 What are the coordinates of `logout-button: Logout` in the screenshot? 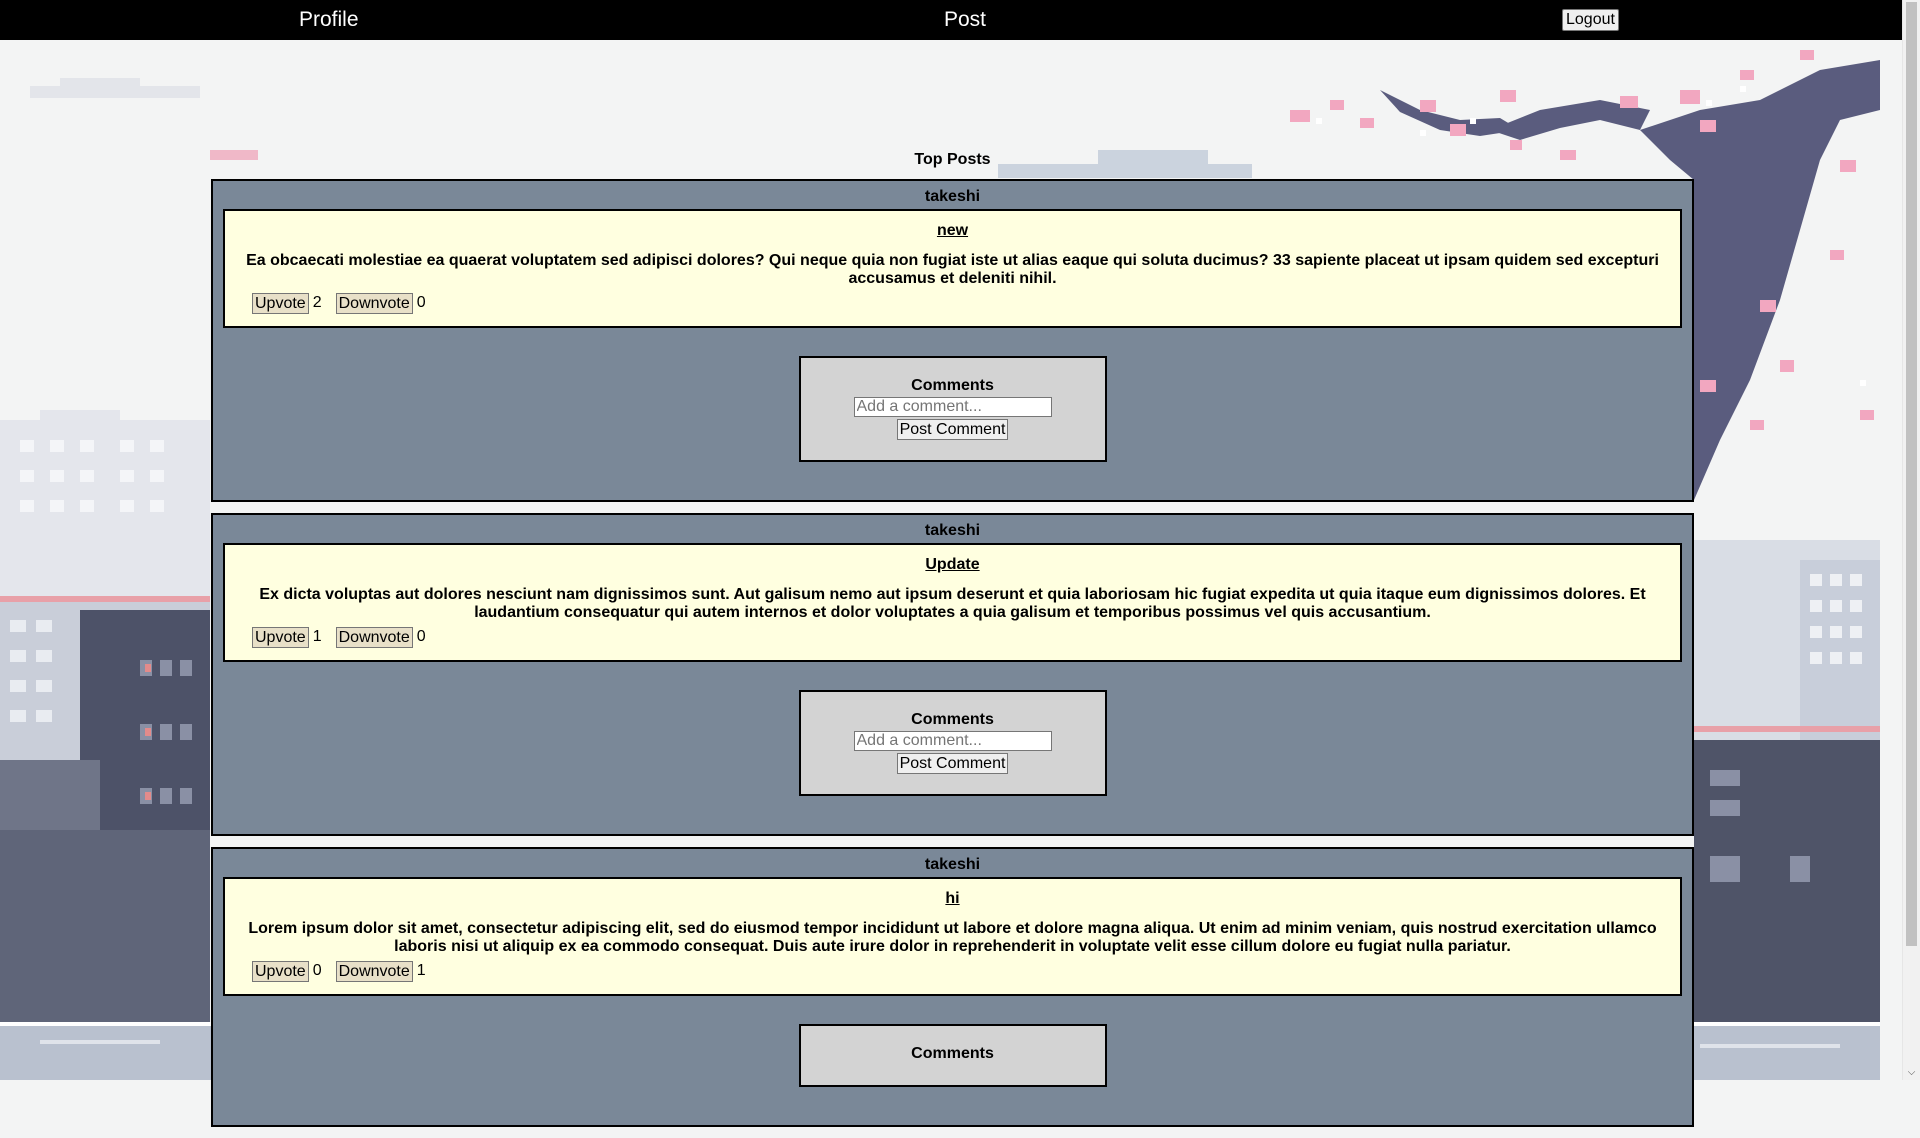 It's located at (1590, 20).